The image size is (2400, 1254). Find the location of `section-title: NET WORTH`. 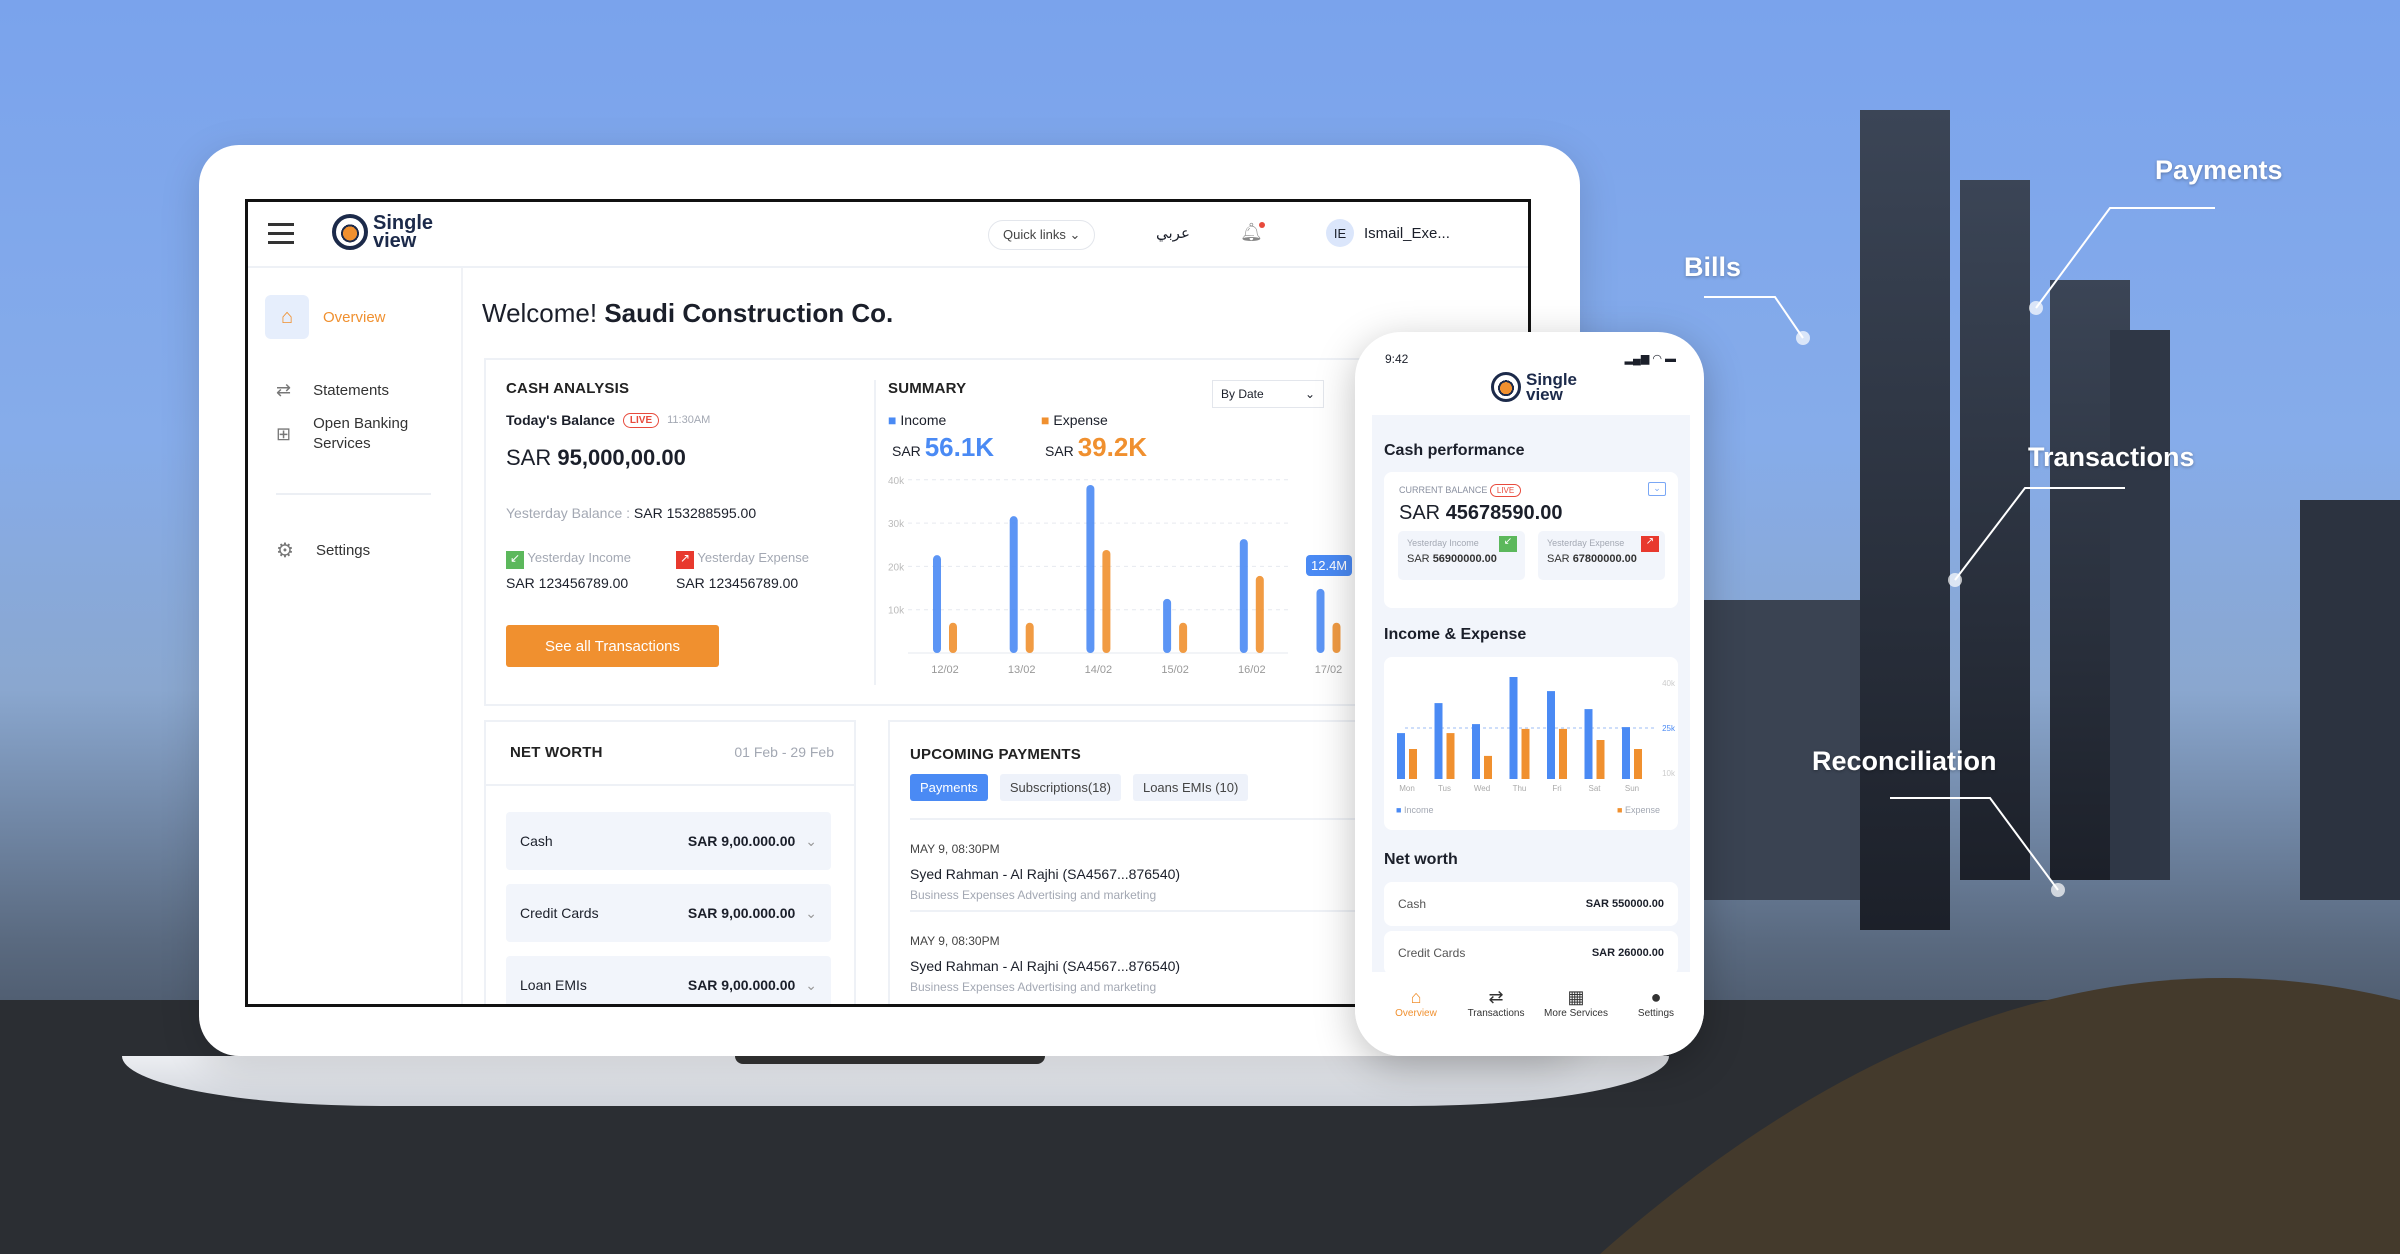

section-title: NET WORTH is located at coordinates (556, 752).